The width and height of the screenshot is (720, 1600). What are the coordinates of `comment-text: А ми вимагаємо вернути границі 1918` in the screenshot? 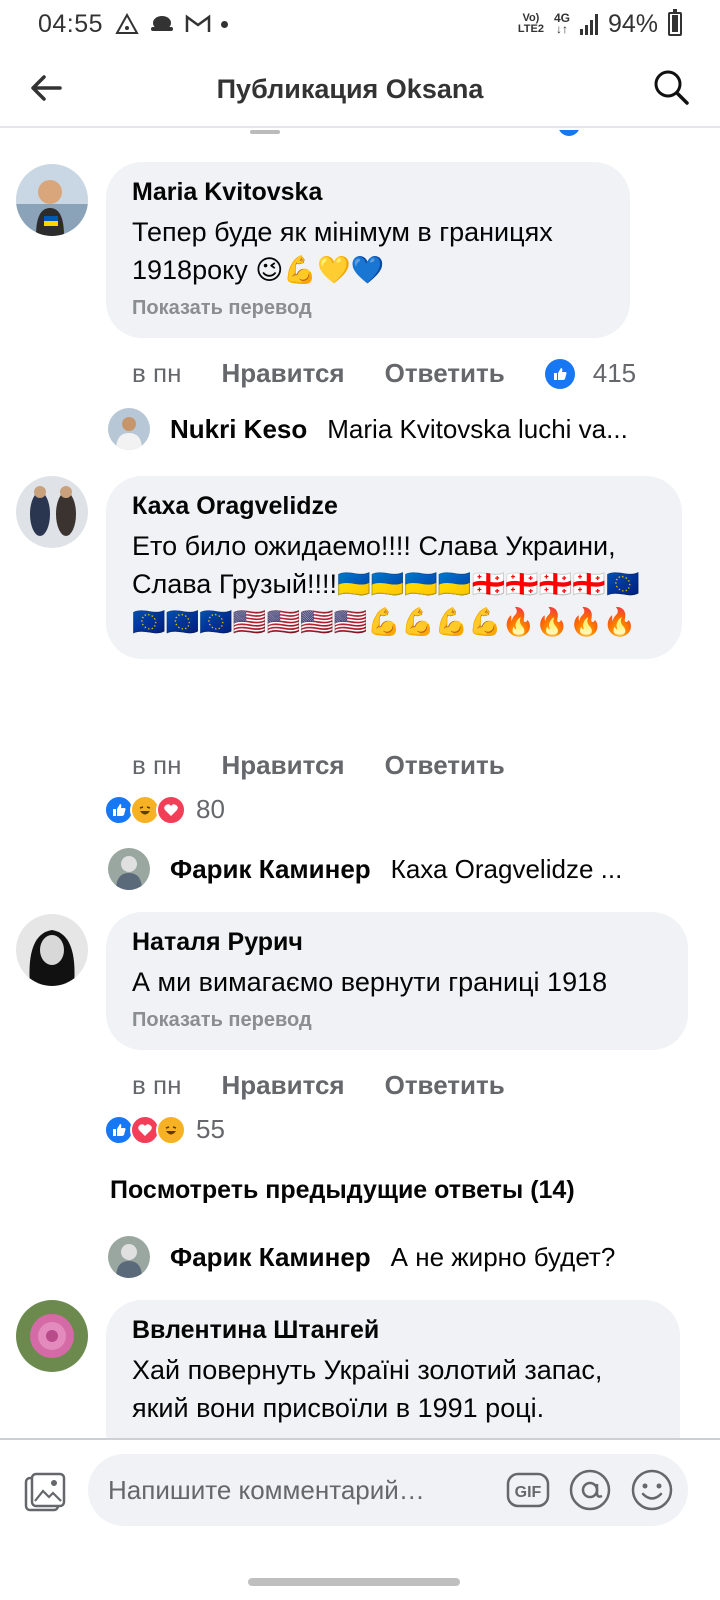 It's located at (370, 982).